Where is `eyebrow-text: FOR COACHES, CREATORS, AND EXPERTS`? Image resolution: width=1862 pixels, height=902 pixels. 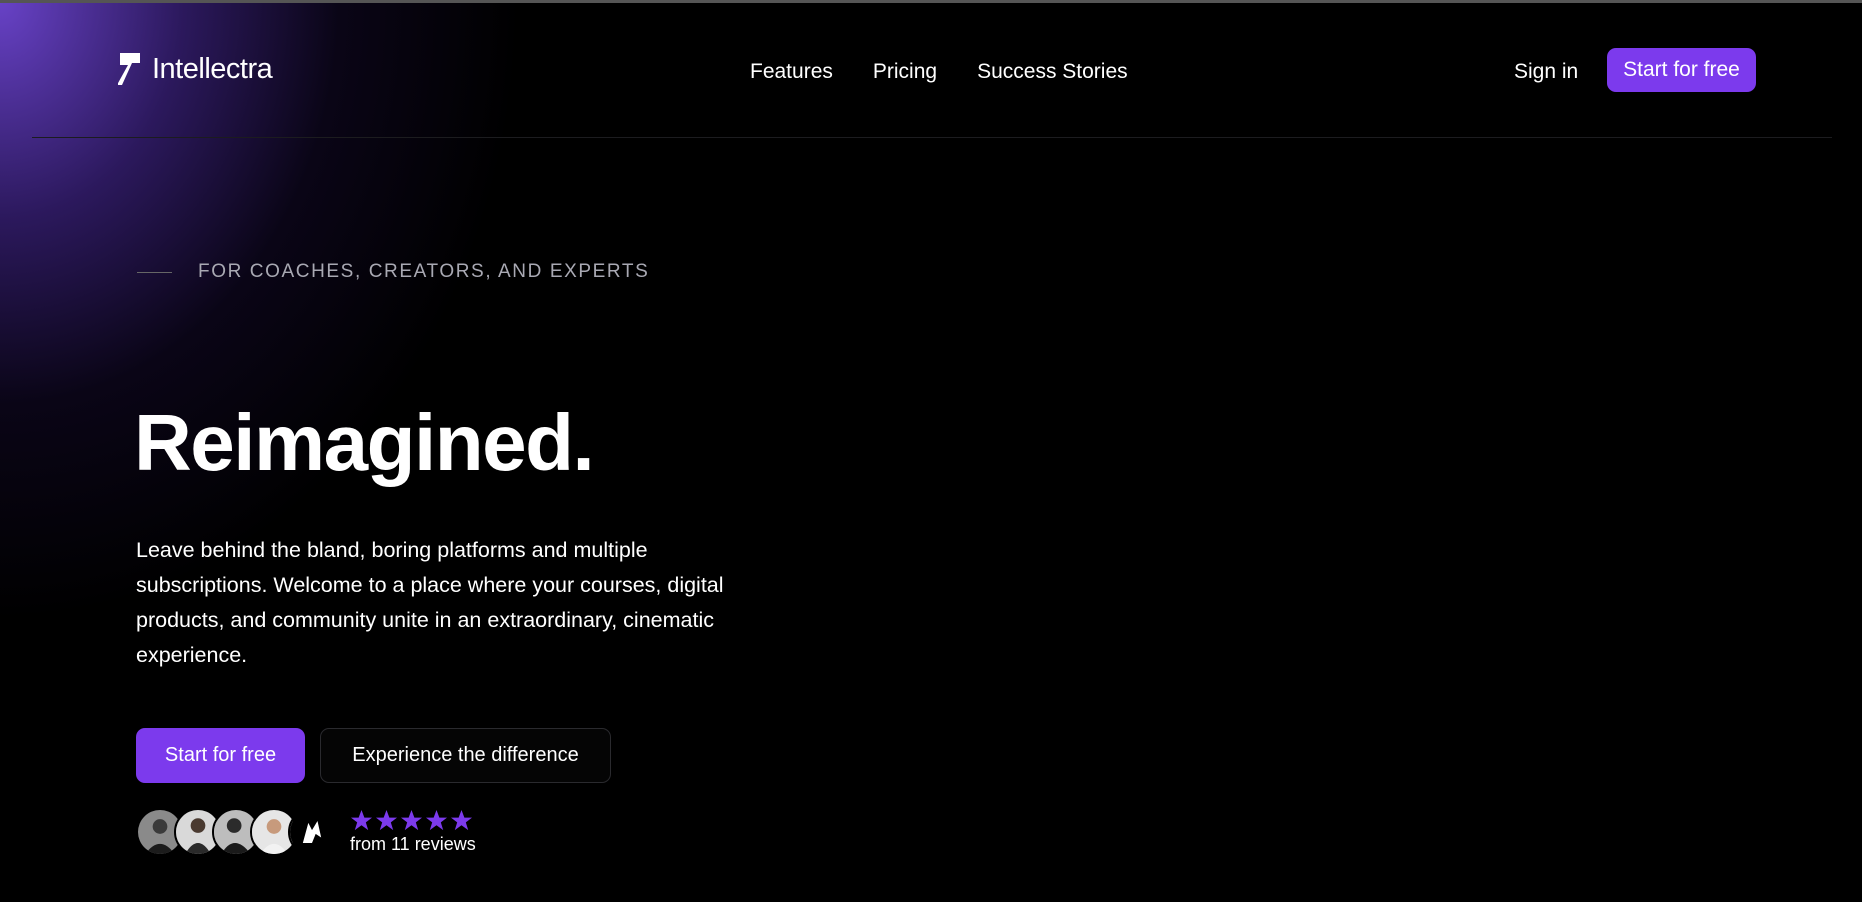
eyebrow-text: FOR COACHES, CREATORS, AND EXPERTS is located at coordinates (424, 271).